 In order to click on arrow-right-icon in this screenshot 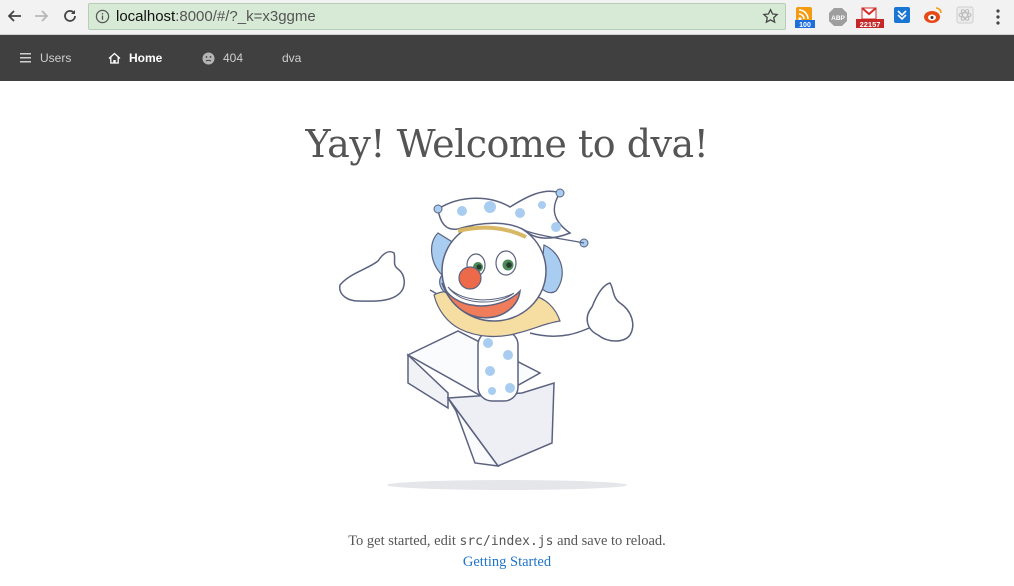, I will do `click(42, 16)`.